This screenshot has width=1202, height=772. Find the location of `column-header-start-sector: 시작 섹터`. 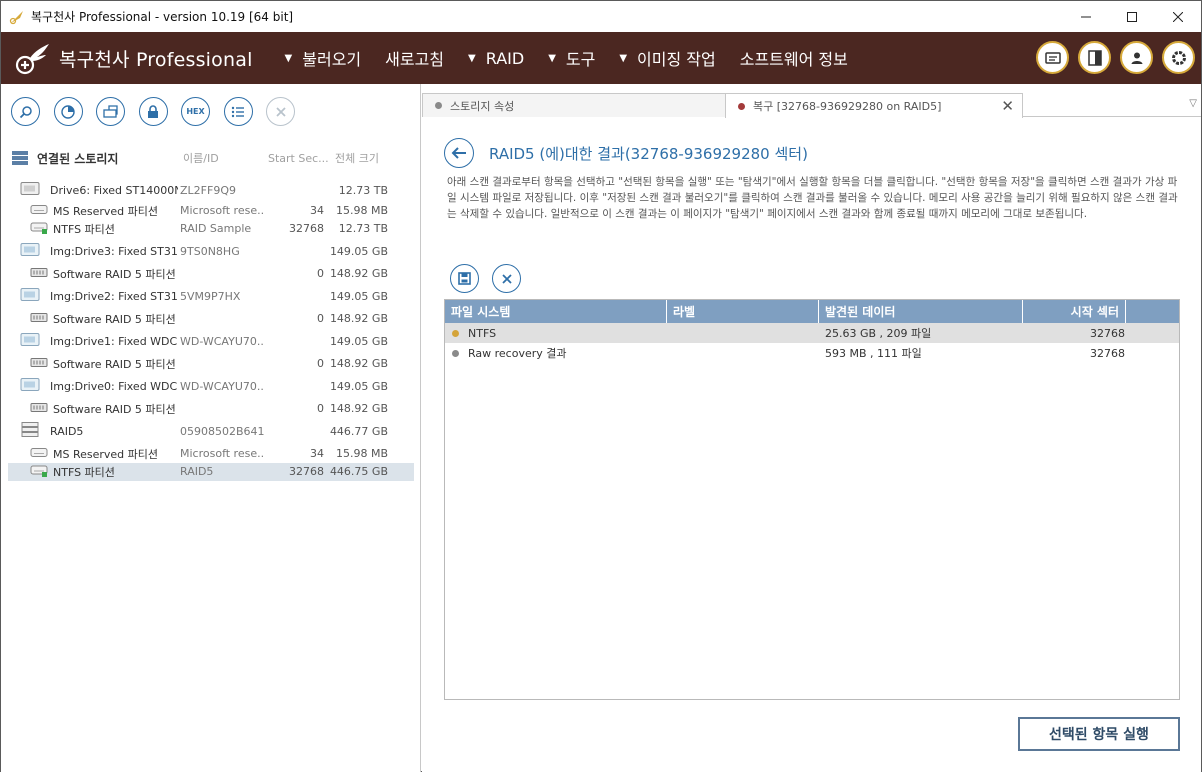

column-header-start-sector: 시작 섹터 is located at coordinates (1074, 311).